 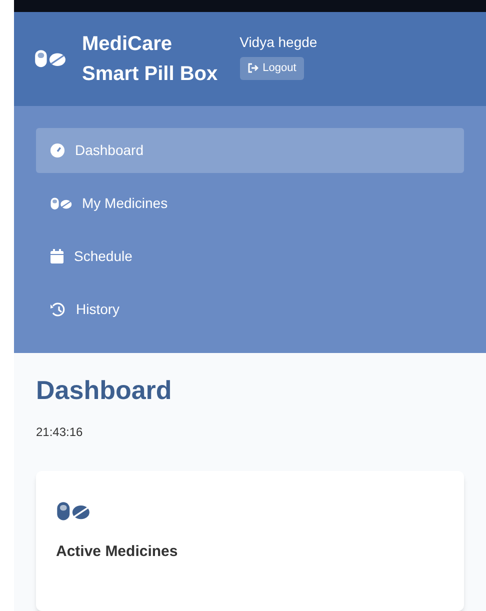 I want to click on calendar-icon, so click(x=57, y=256).